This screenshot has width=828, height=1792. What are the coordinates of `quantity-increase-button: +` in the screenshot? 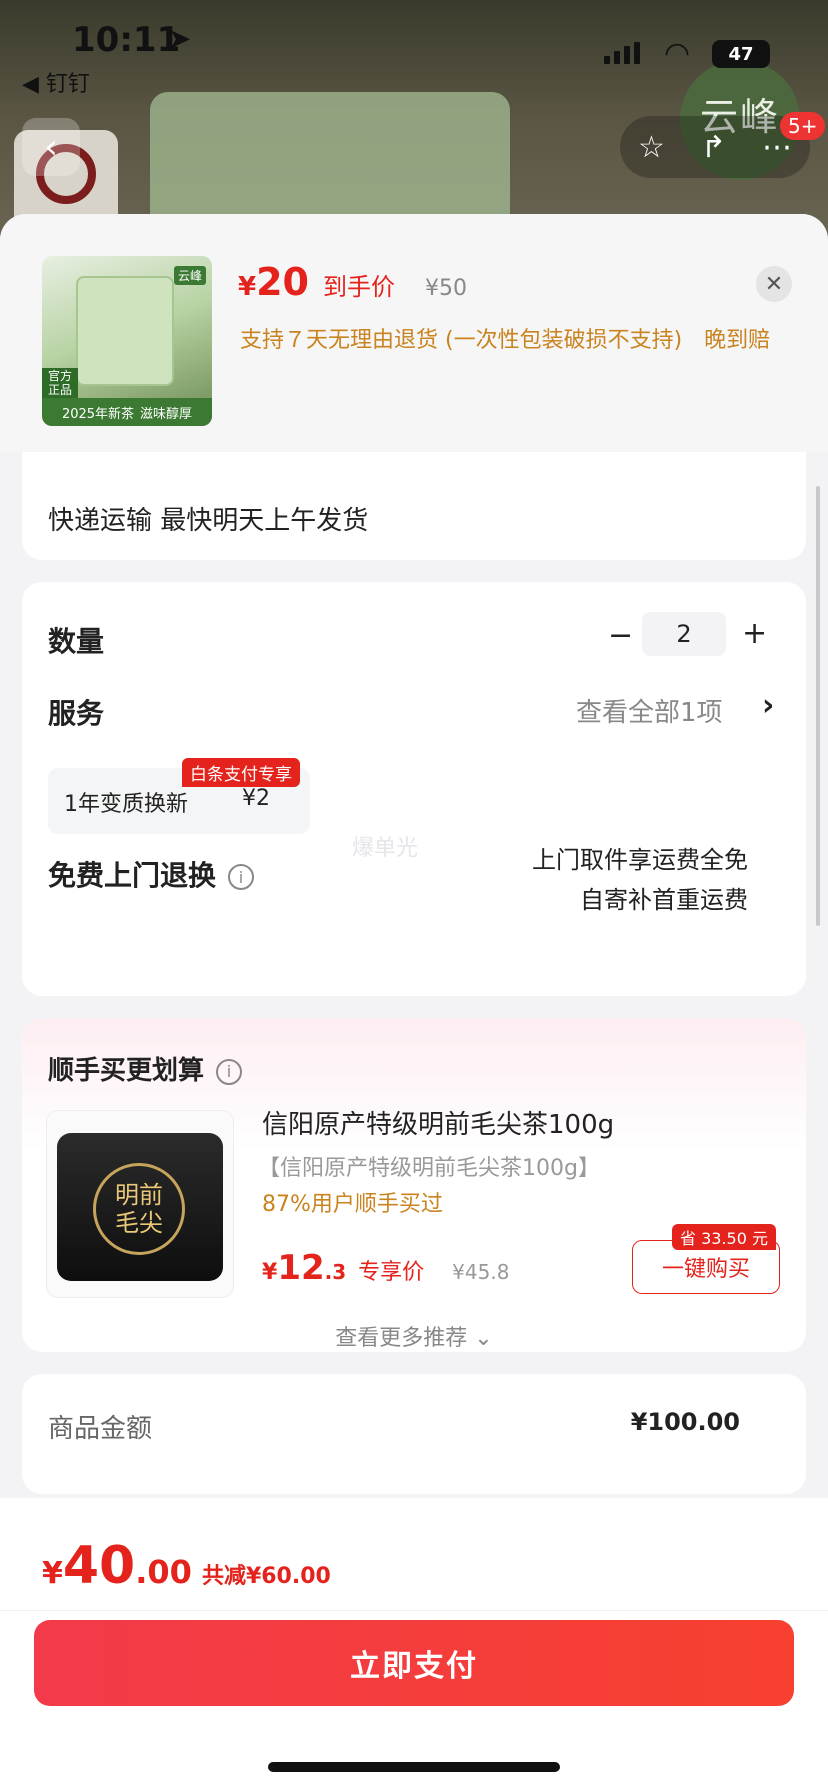 It's located at (754, 633).